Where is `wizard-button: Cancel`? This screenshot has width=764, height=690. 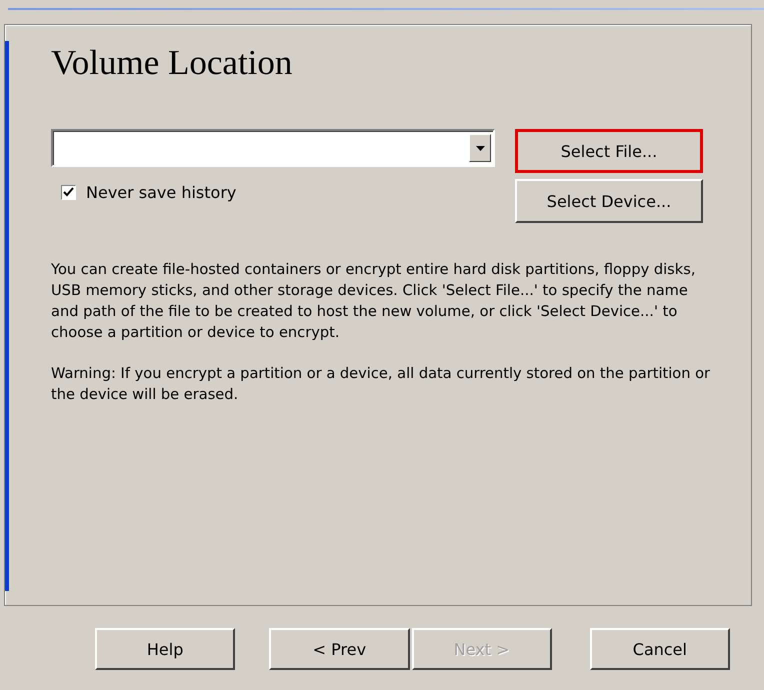
wizard-button: Cancel is located at coordinates (660, 649).